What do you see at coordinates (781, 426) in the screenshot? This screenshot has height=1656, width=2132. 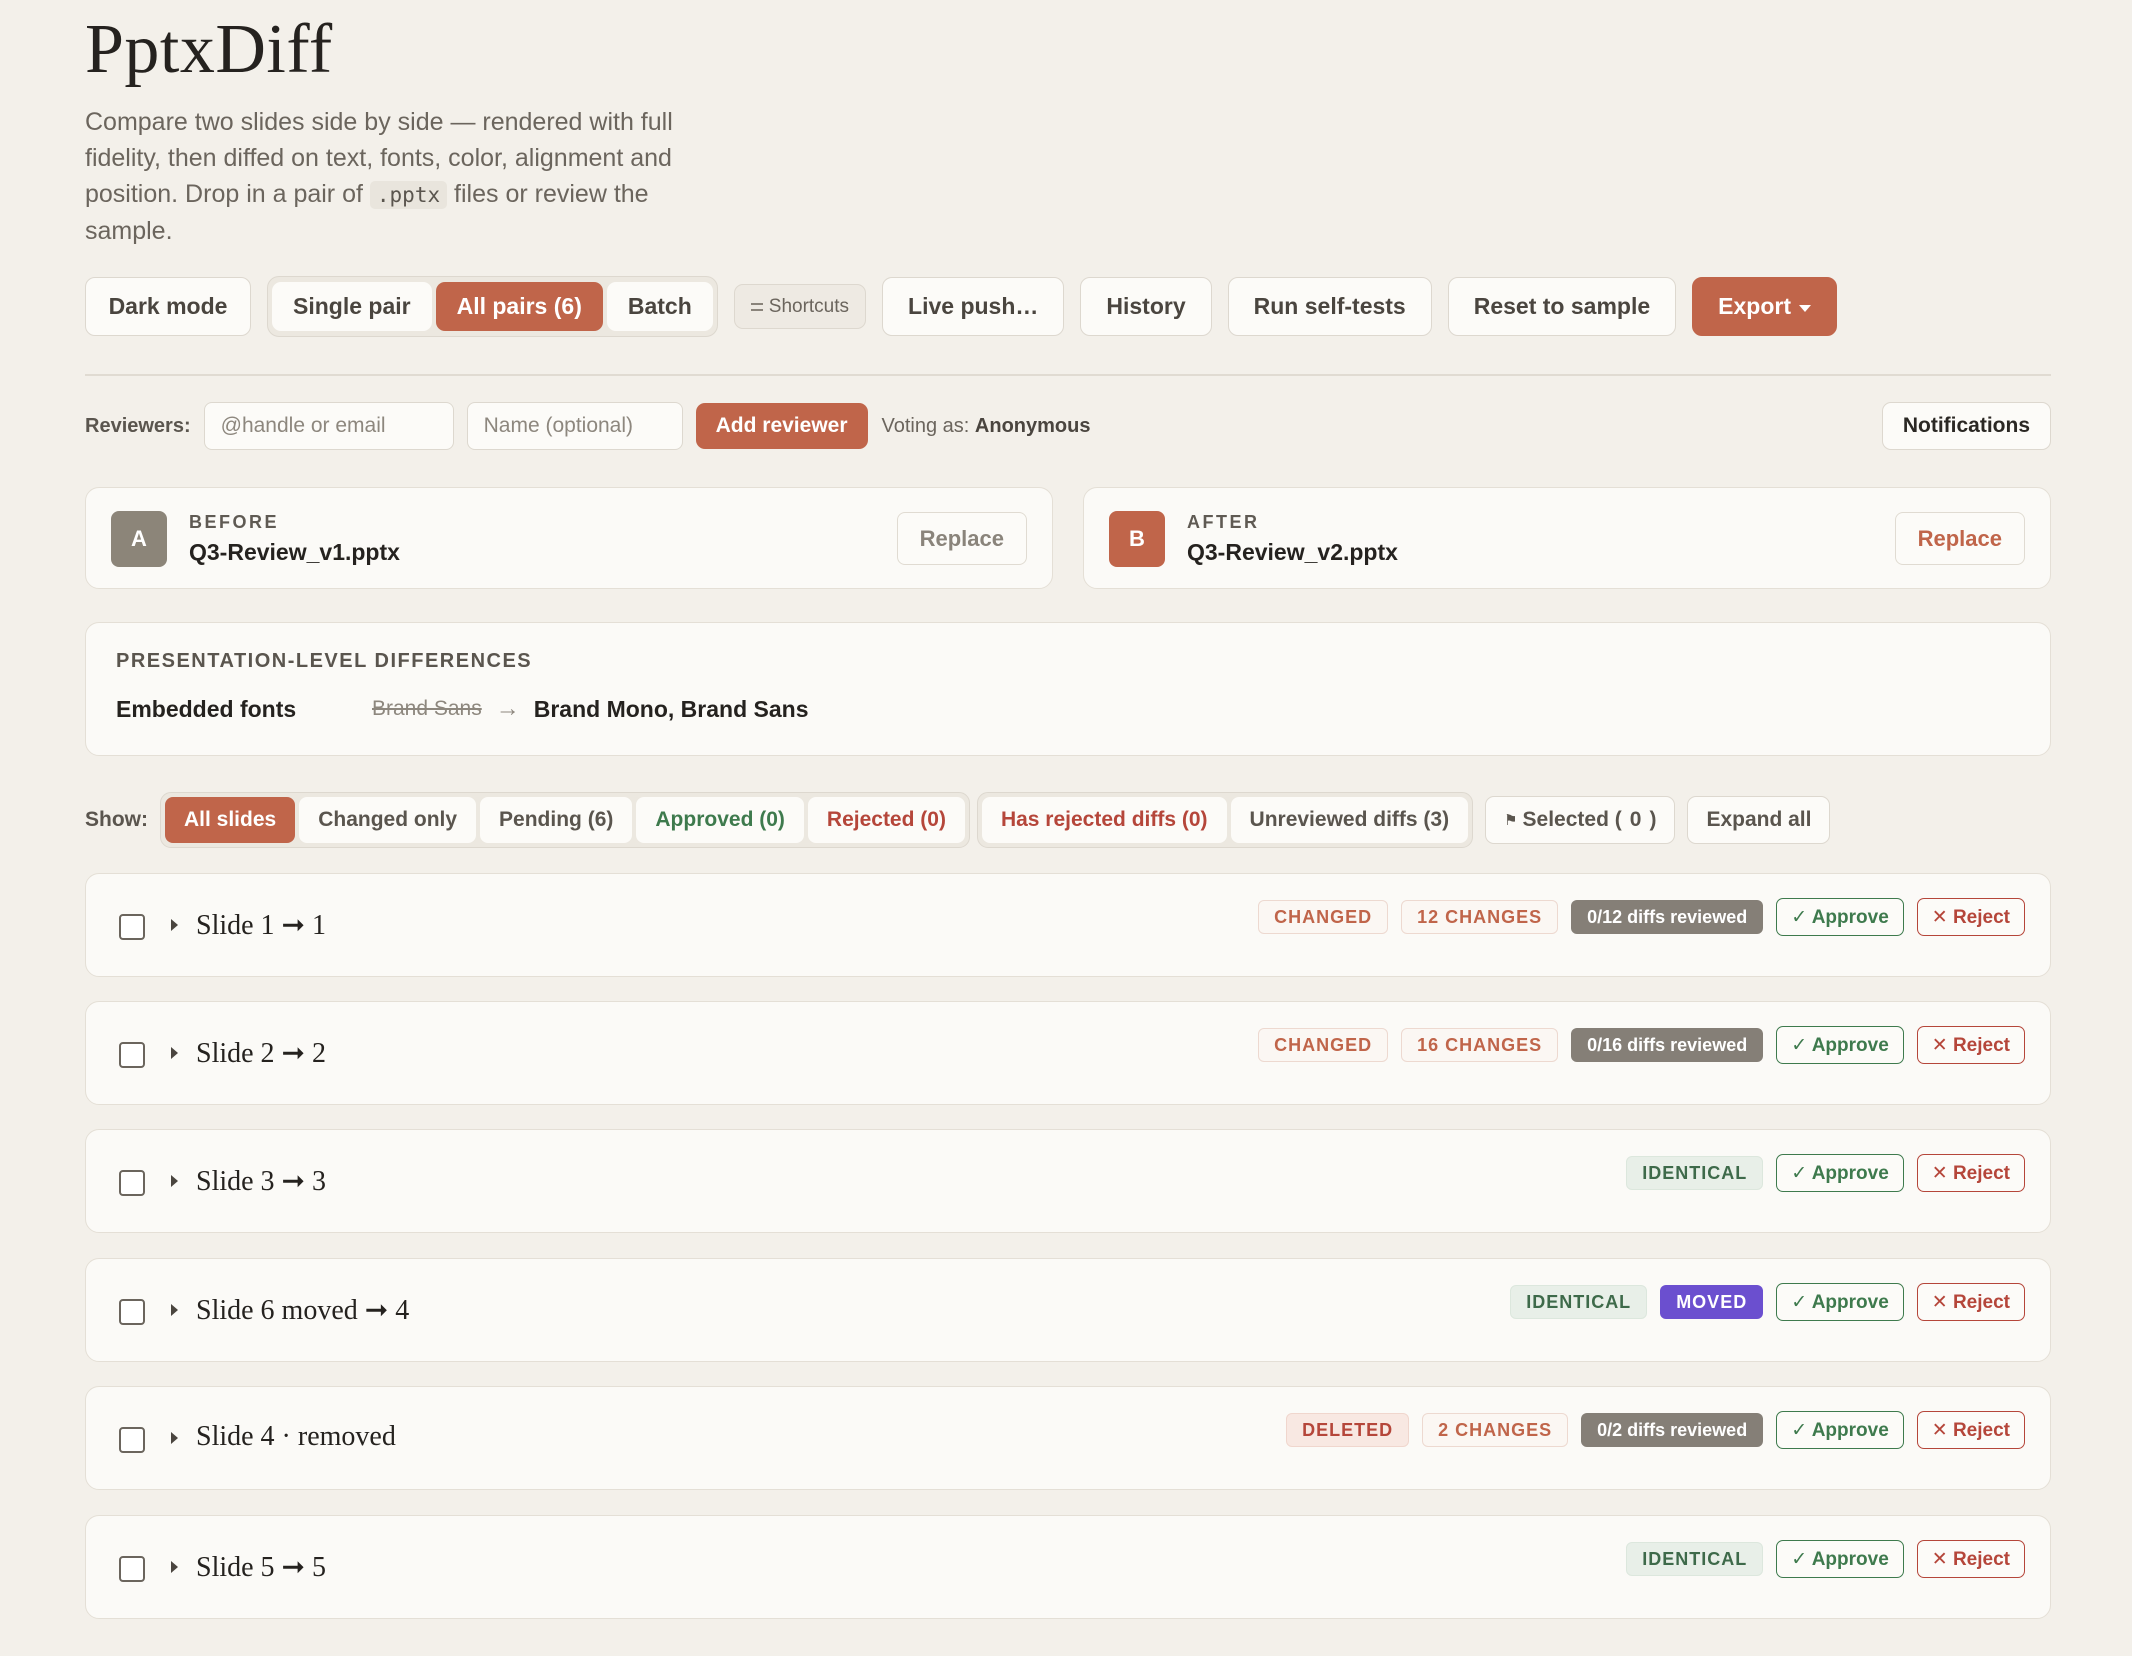 I see `add-reviewer-button: Add reviewer` at bounding box center [781, 426].